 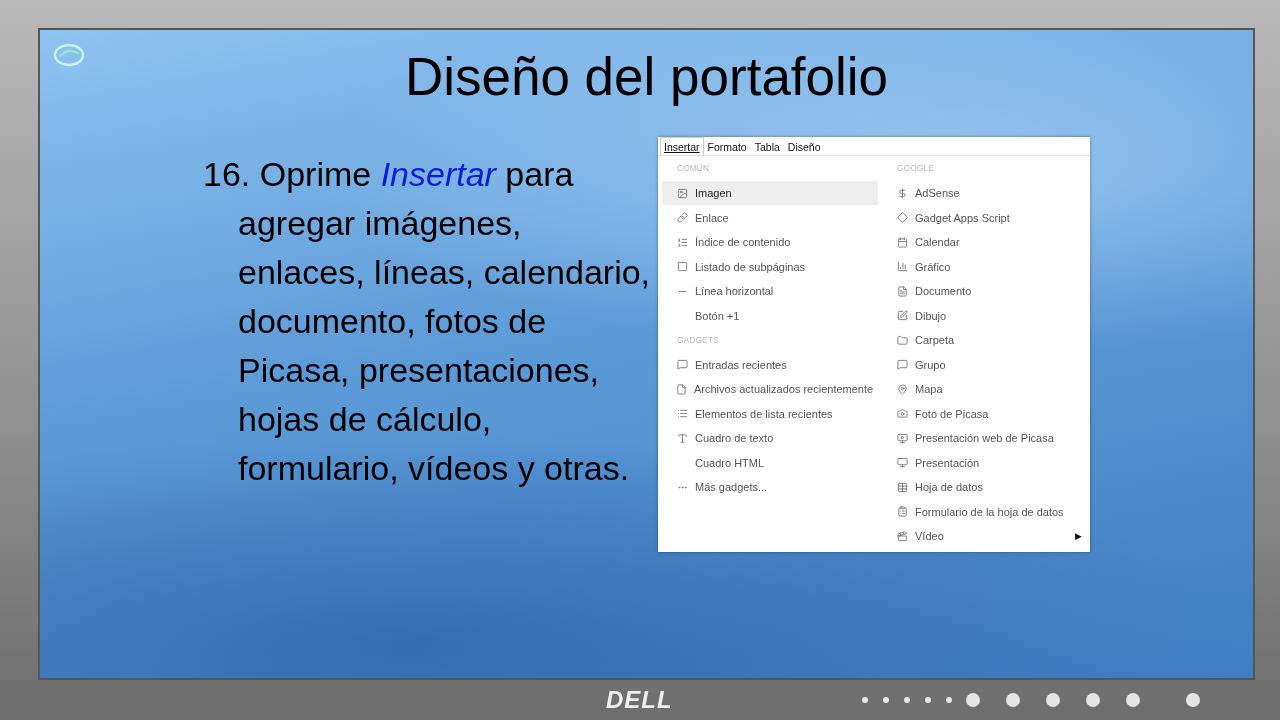 I want to click on menu-item: Enlace, so click(x=770, y=217).